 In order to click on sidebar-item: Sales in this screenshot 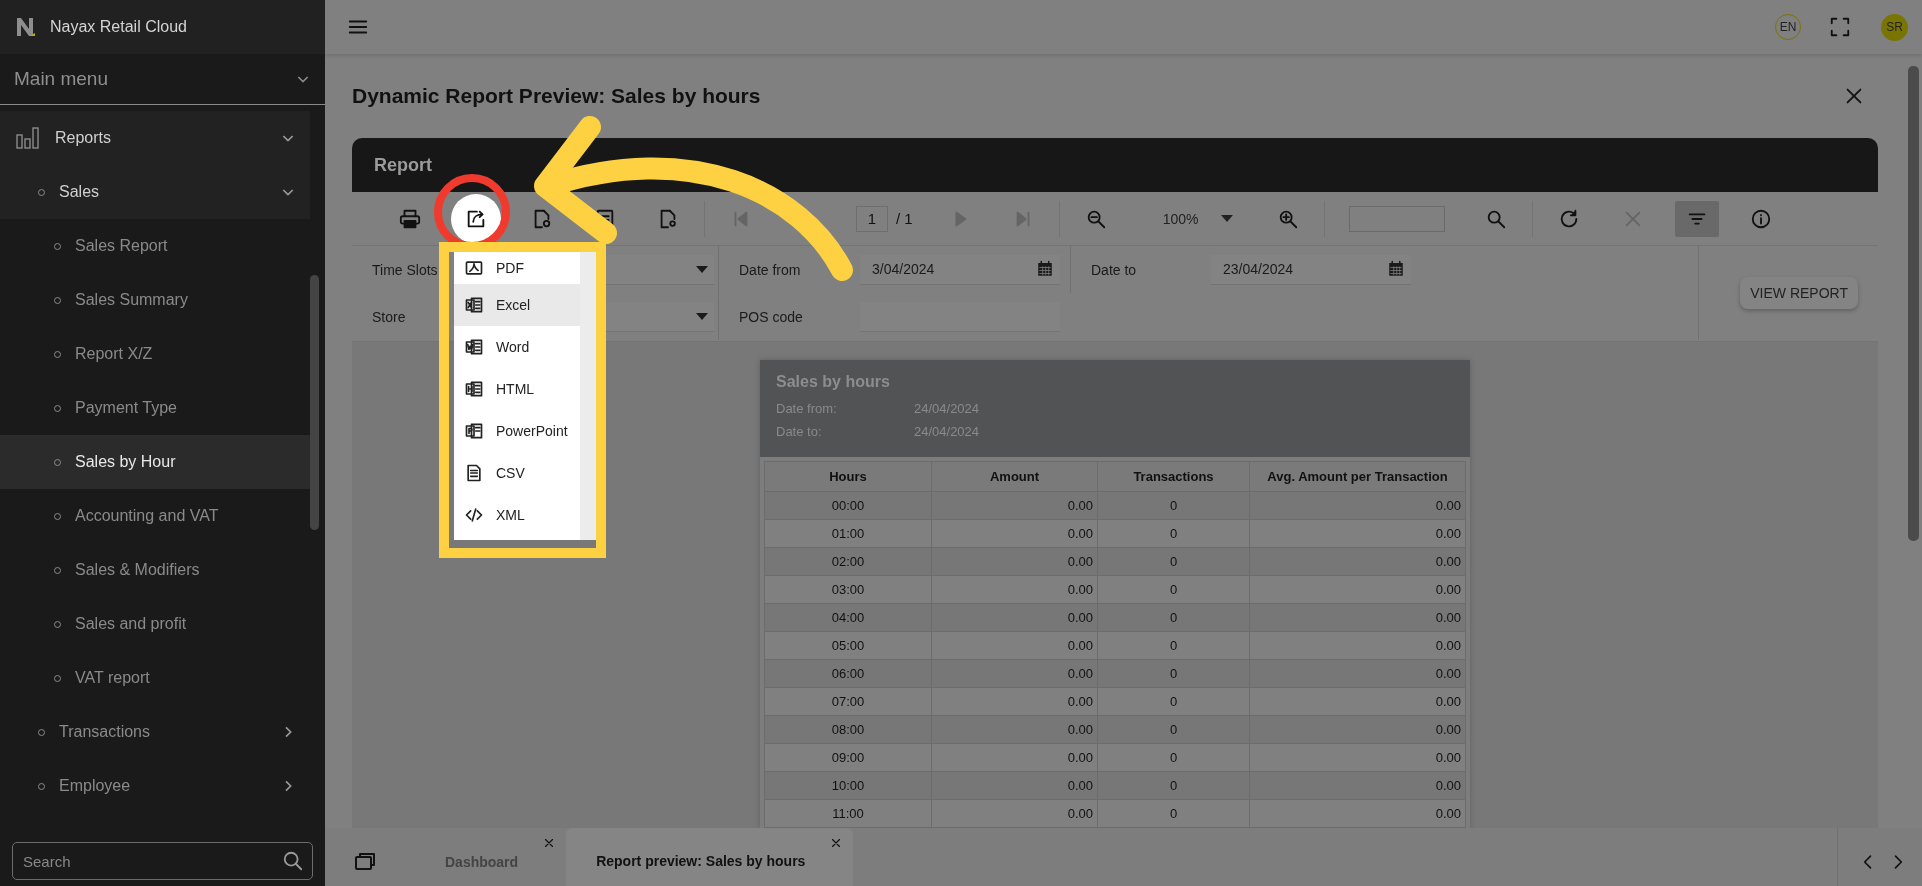, I will do `click(155, 192)`.